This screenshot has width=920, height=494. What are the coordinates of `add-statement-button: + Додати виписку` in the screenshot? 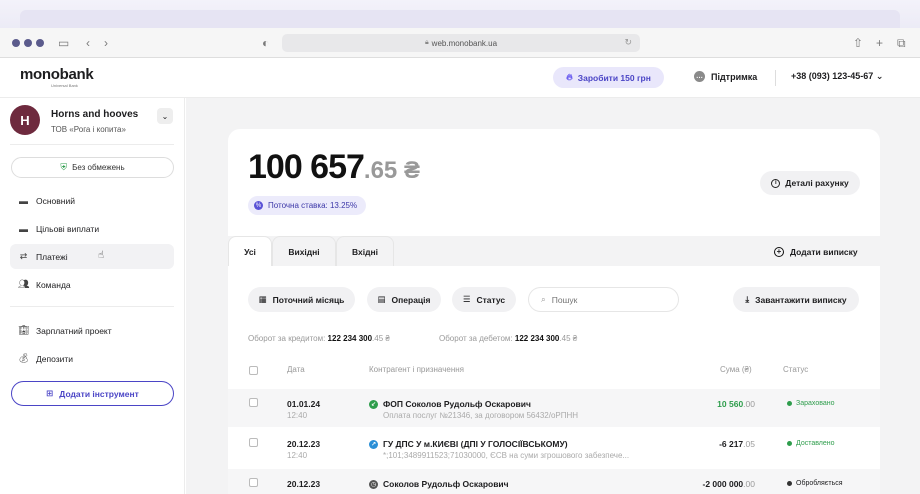 It's located at (816, 252).